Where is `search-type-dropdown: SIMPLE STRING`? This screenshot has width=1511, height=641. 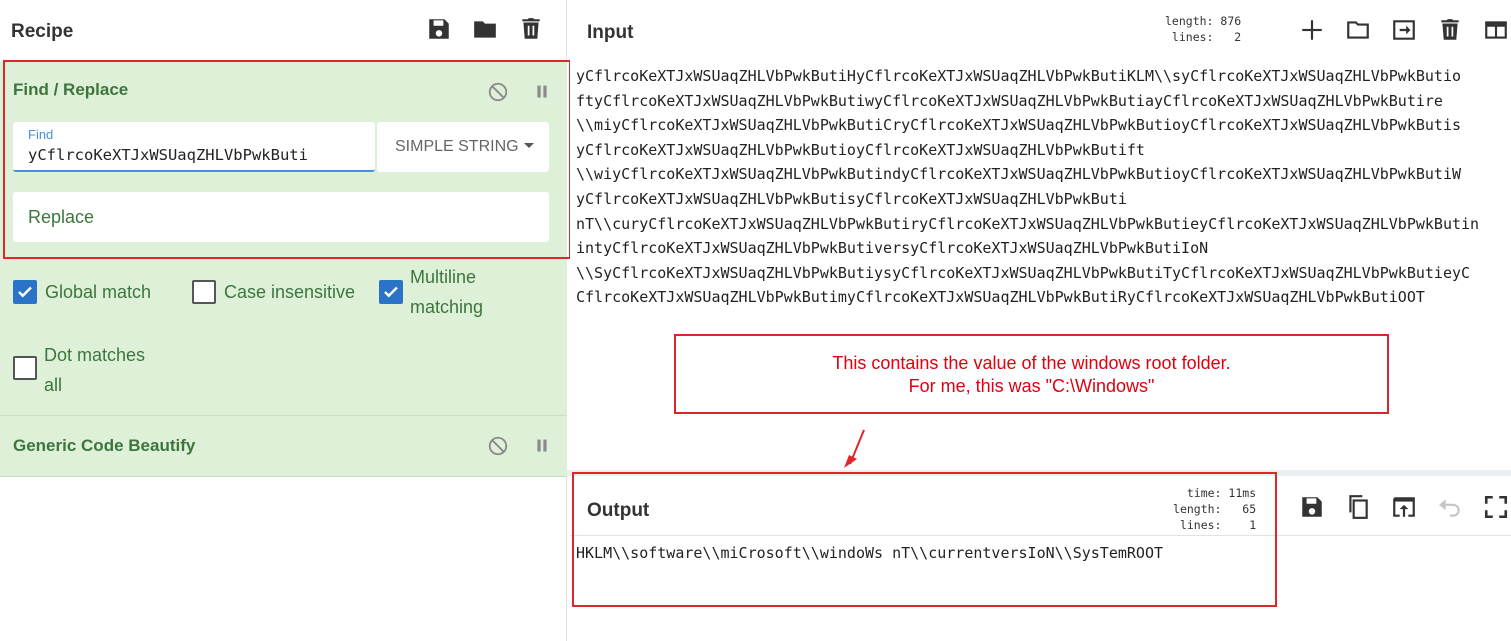
search-type-dropdown: SIMPLE STRING is located at coordinates (463, 147).